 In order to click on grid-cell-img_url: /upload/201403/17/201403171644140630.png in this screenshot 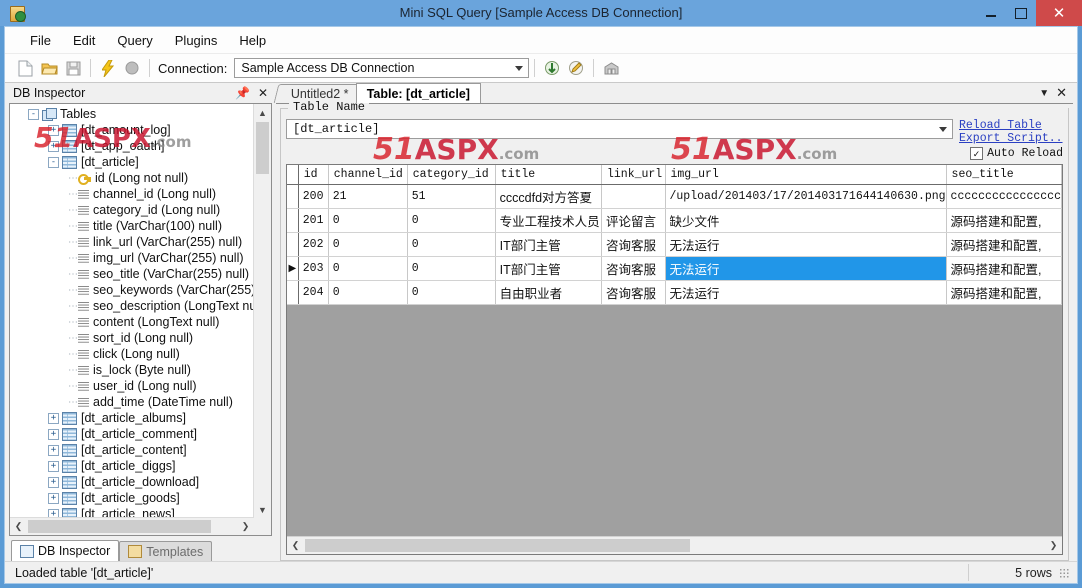, I will do `click(806, 196)`.